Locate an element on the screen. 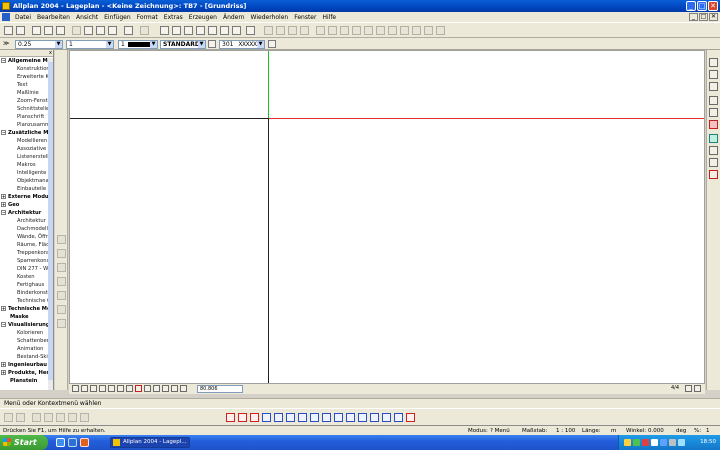 This screenshot has width=720, height=450. drawing-files-icon is located at coordinates (212, 30).